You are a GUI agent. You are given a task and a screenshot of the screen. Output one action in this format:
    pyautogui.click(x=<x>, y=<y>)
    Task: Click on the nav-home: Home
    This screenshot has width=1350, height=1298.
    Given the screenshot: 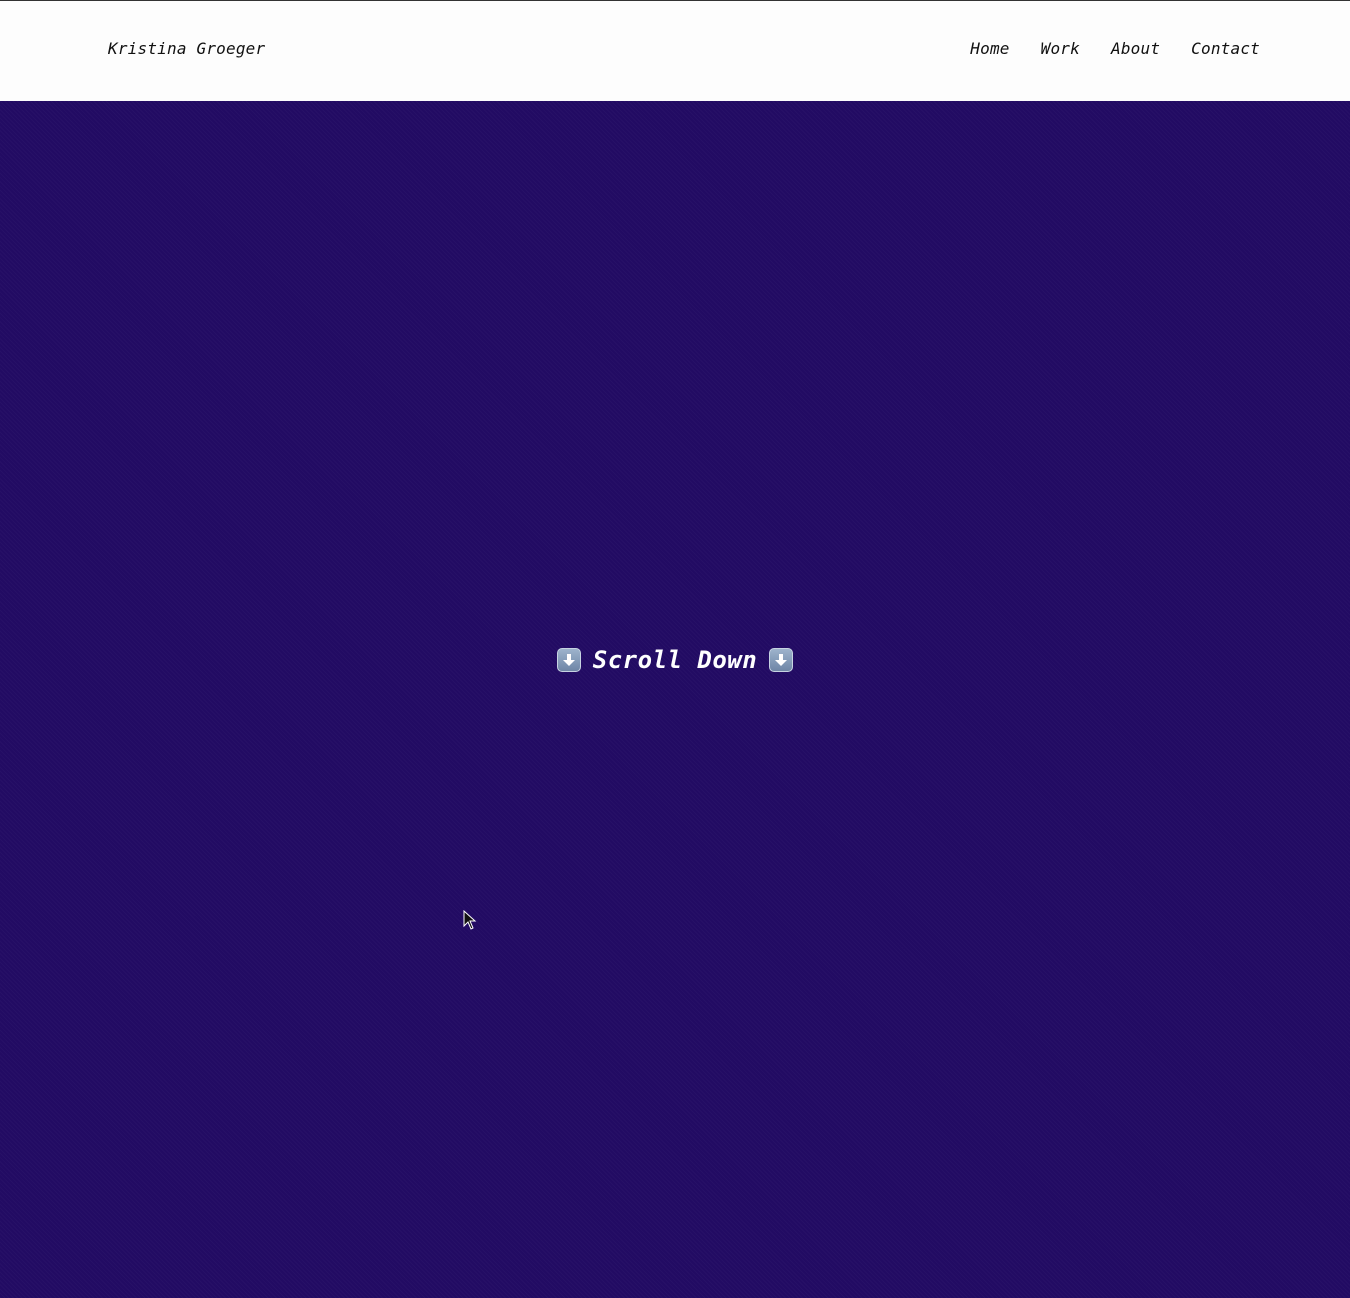 What is the action you would take?
    pyautogui.click(x=989, y=48)
    